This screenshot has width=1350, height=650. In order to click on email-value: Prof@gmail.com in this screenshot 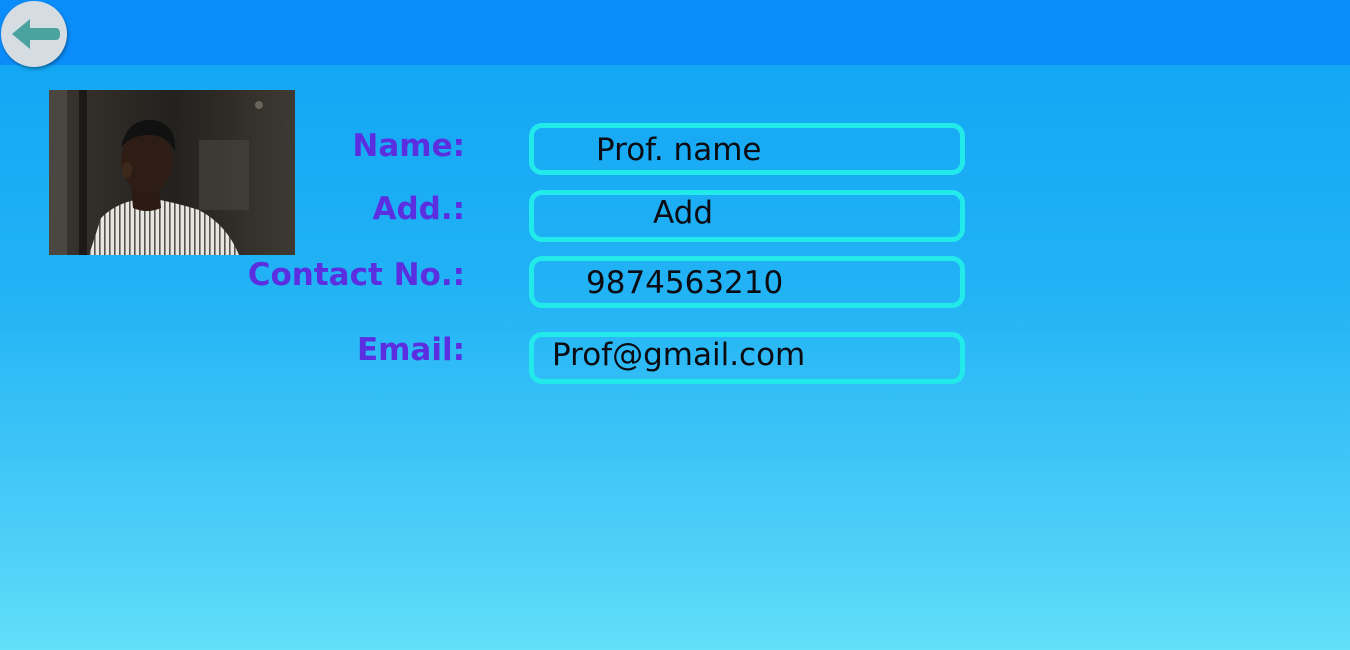, I will do `click(679, 355)`.